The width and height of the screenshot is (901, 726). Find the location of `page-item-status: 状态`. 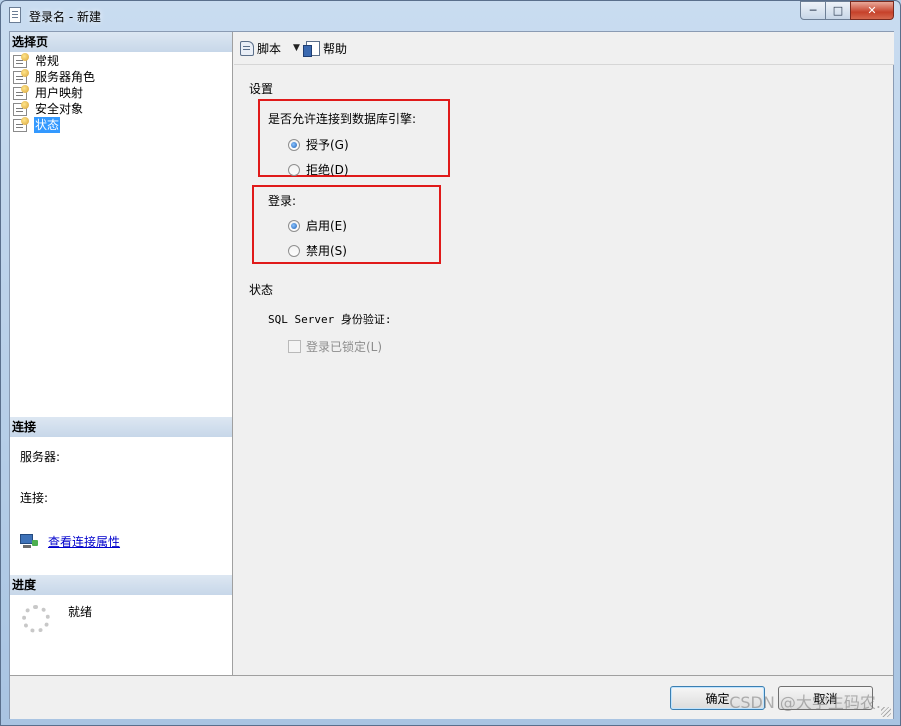

page-item-status: 状态 is located at coordinates (121, 124).